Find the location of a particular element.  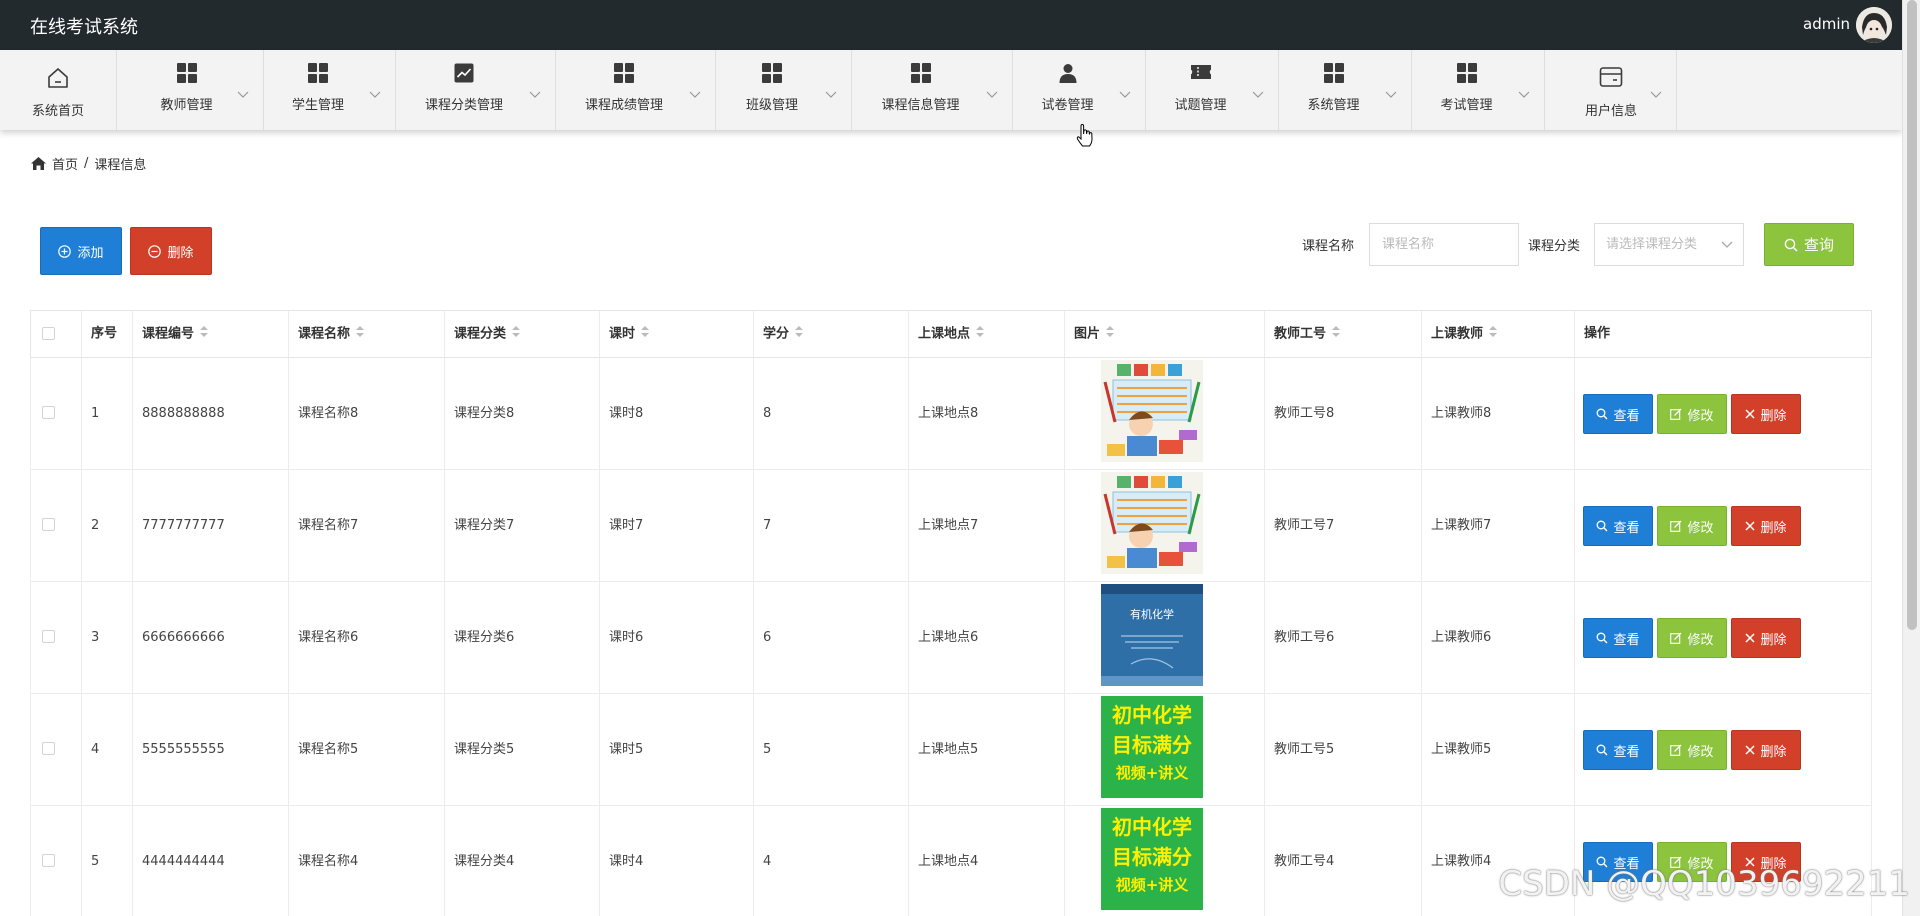

nav-item-2: 教师管理 is located at coordinates (199, 90).